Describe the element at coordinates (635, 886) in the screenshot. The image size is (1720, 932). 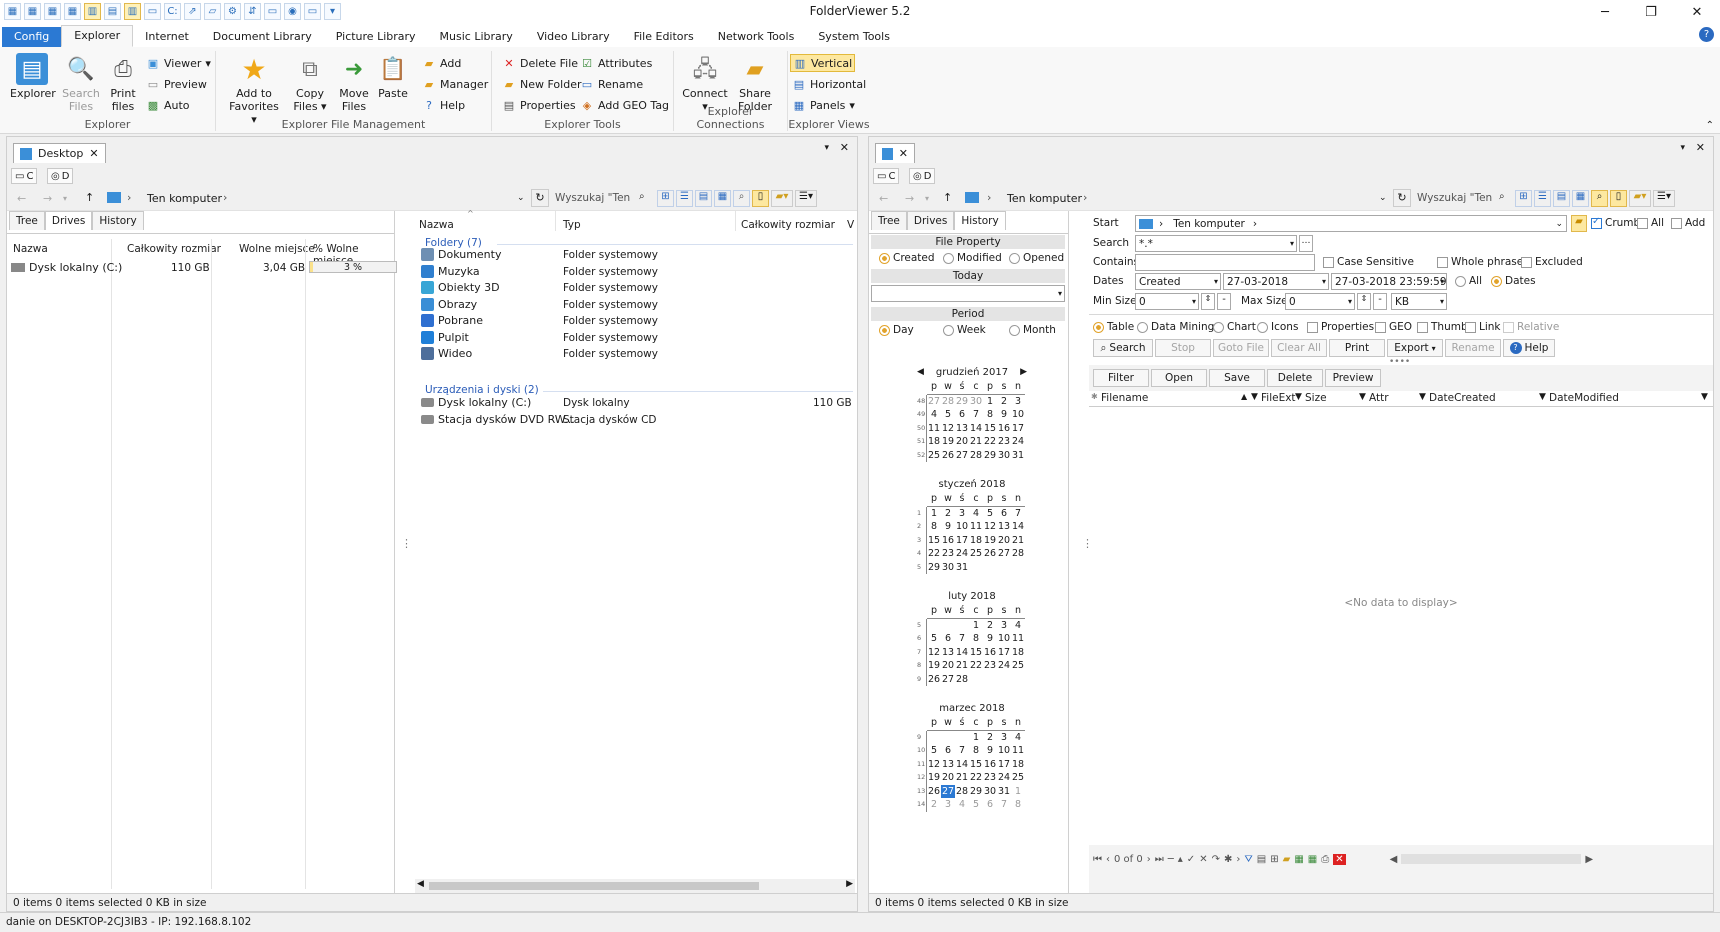
I see `horizontal-scrollbar: ◀ ▶` at that location.